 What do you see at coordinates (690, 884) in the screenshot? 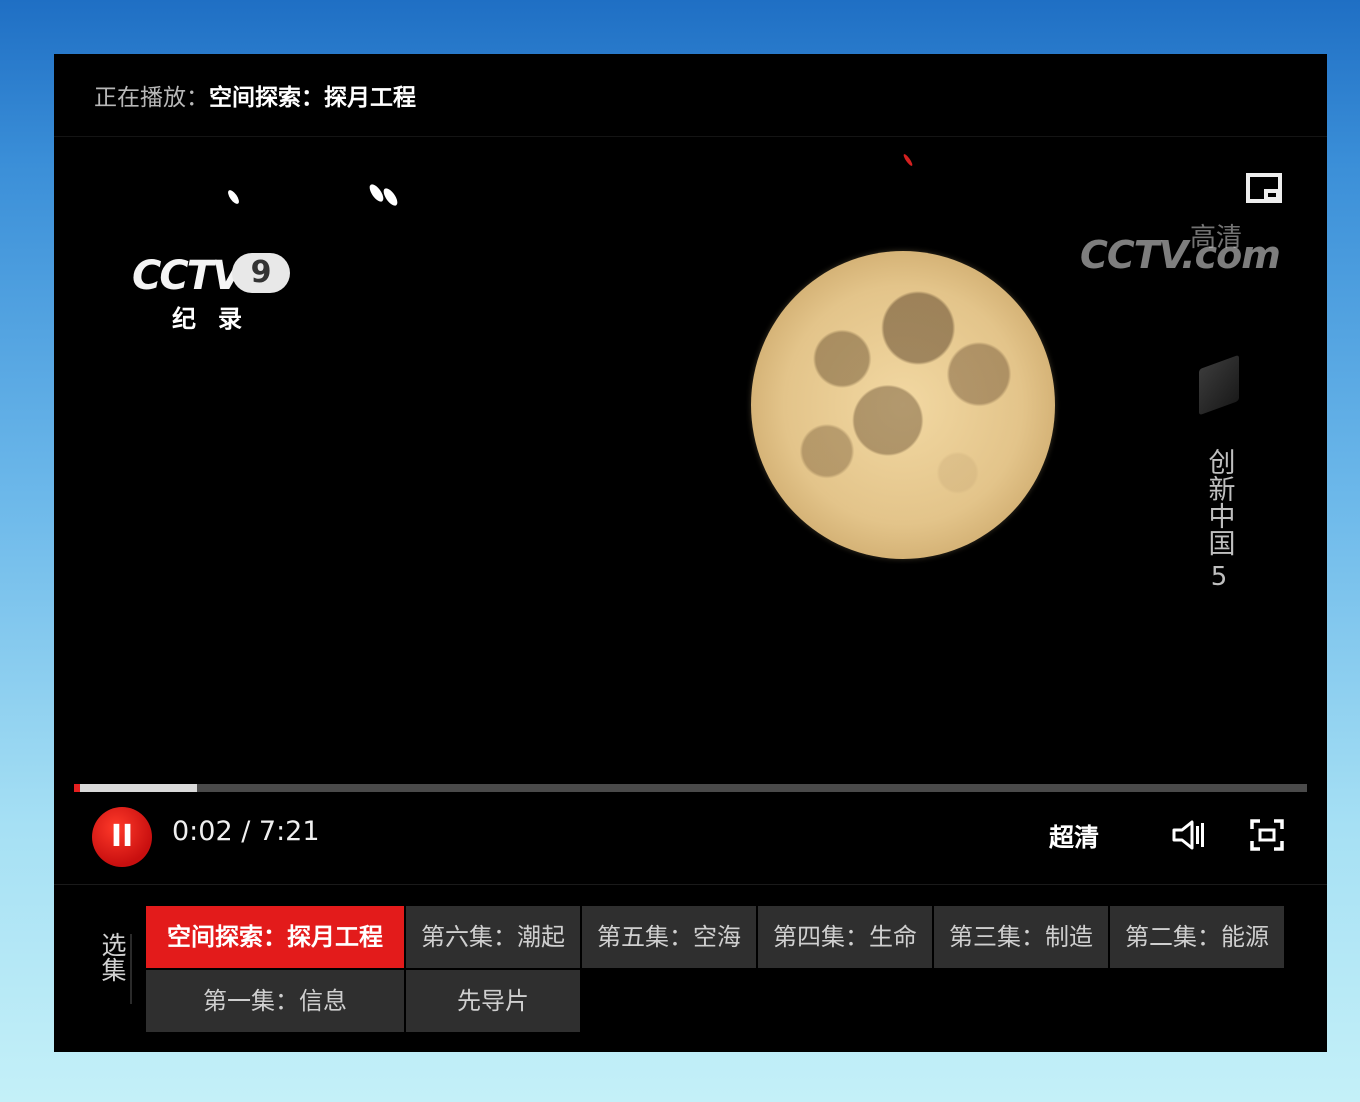
I see `episodes-divider` at bounding box center [690, 884].